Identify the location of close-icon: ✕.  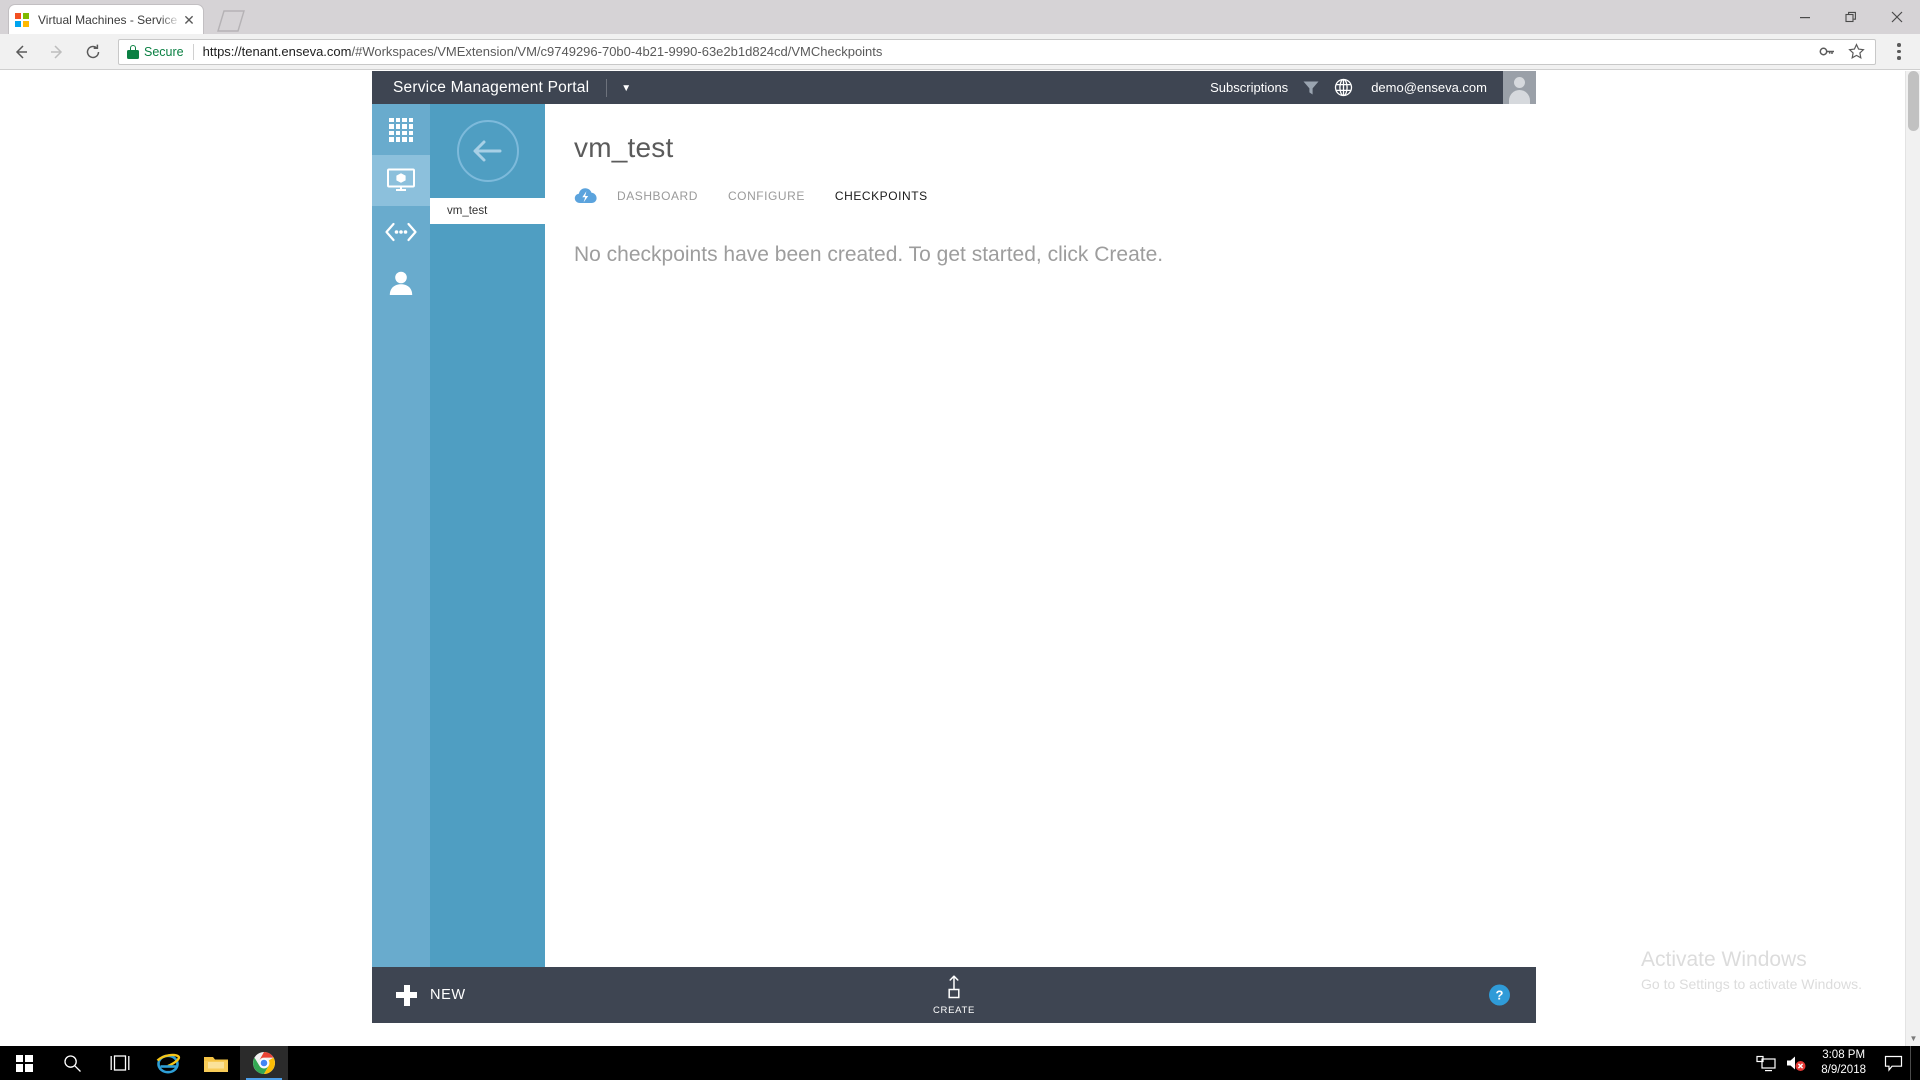
(189, 20).